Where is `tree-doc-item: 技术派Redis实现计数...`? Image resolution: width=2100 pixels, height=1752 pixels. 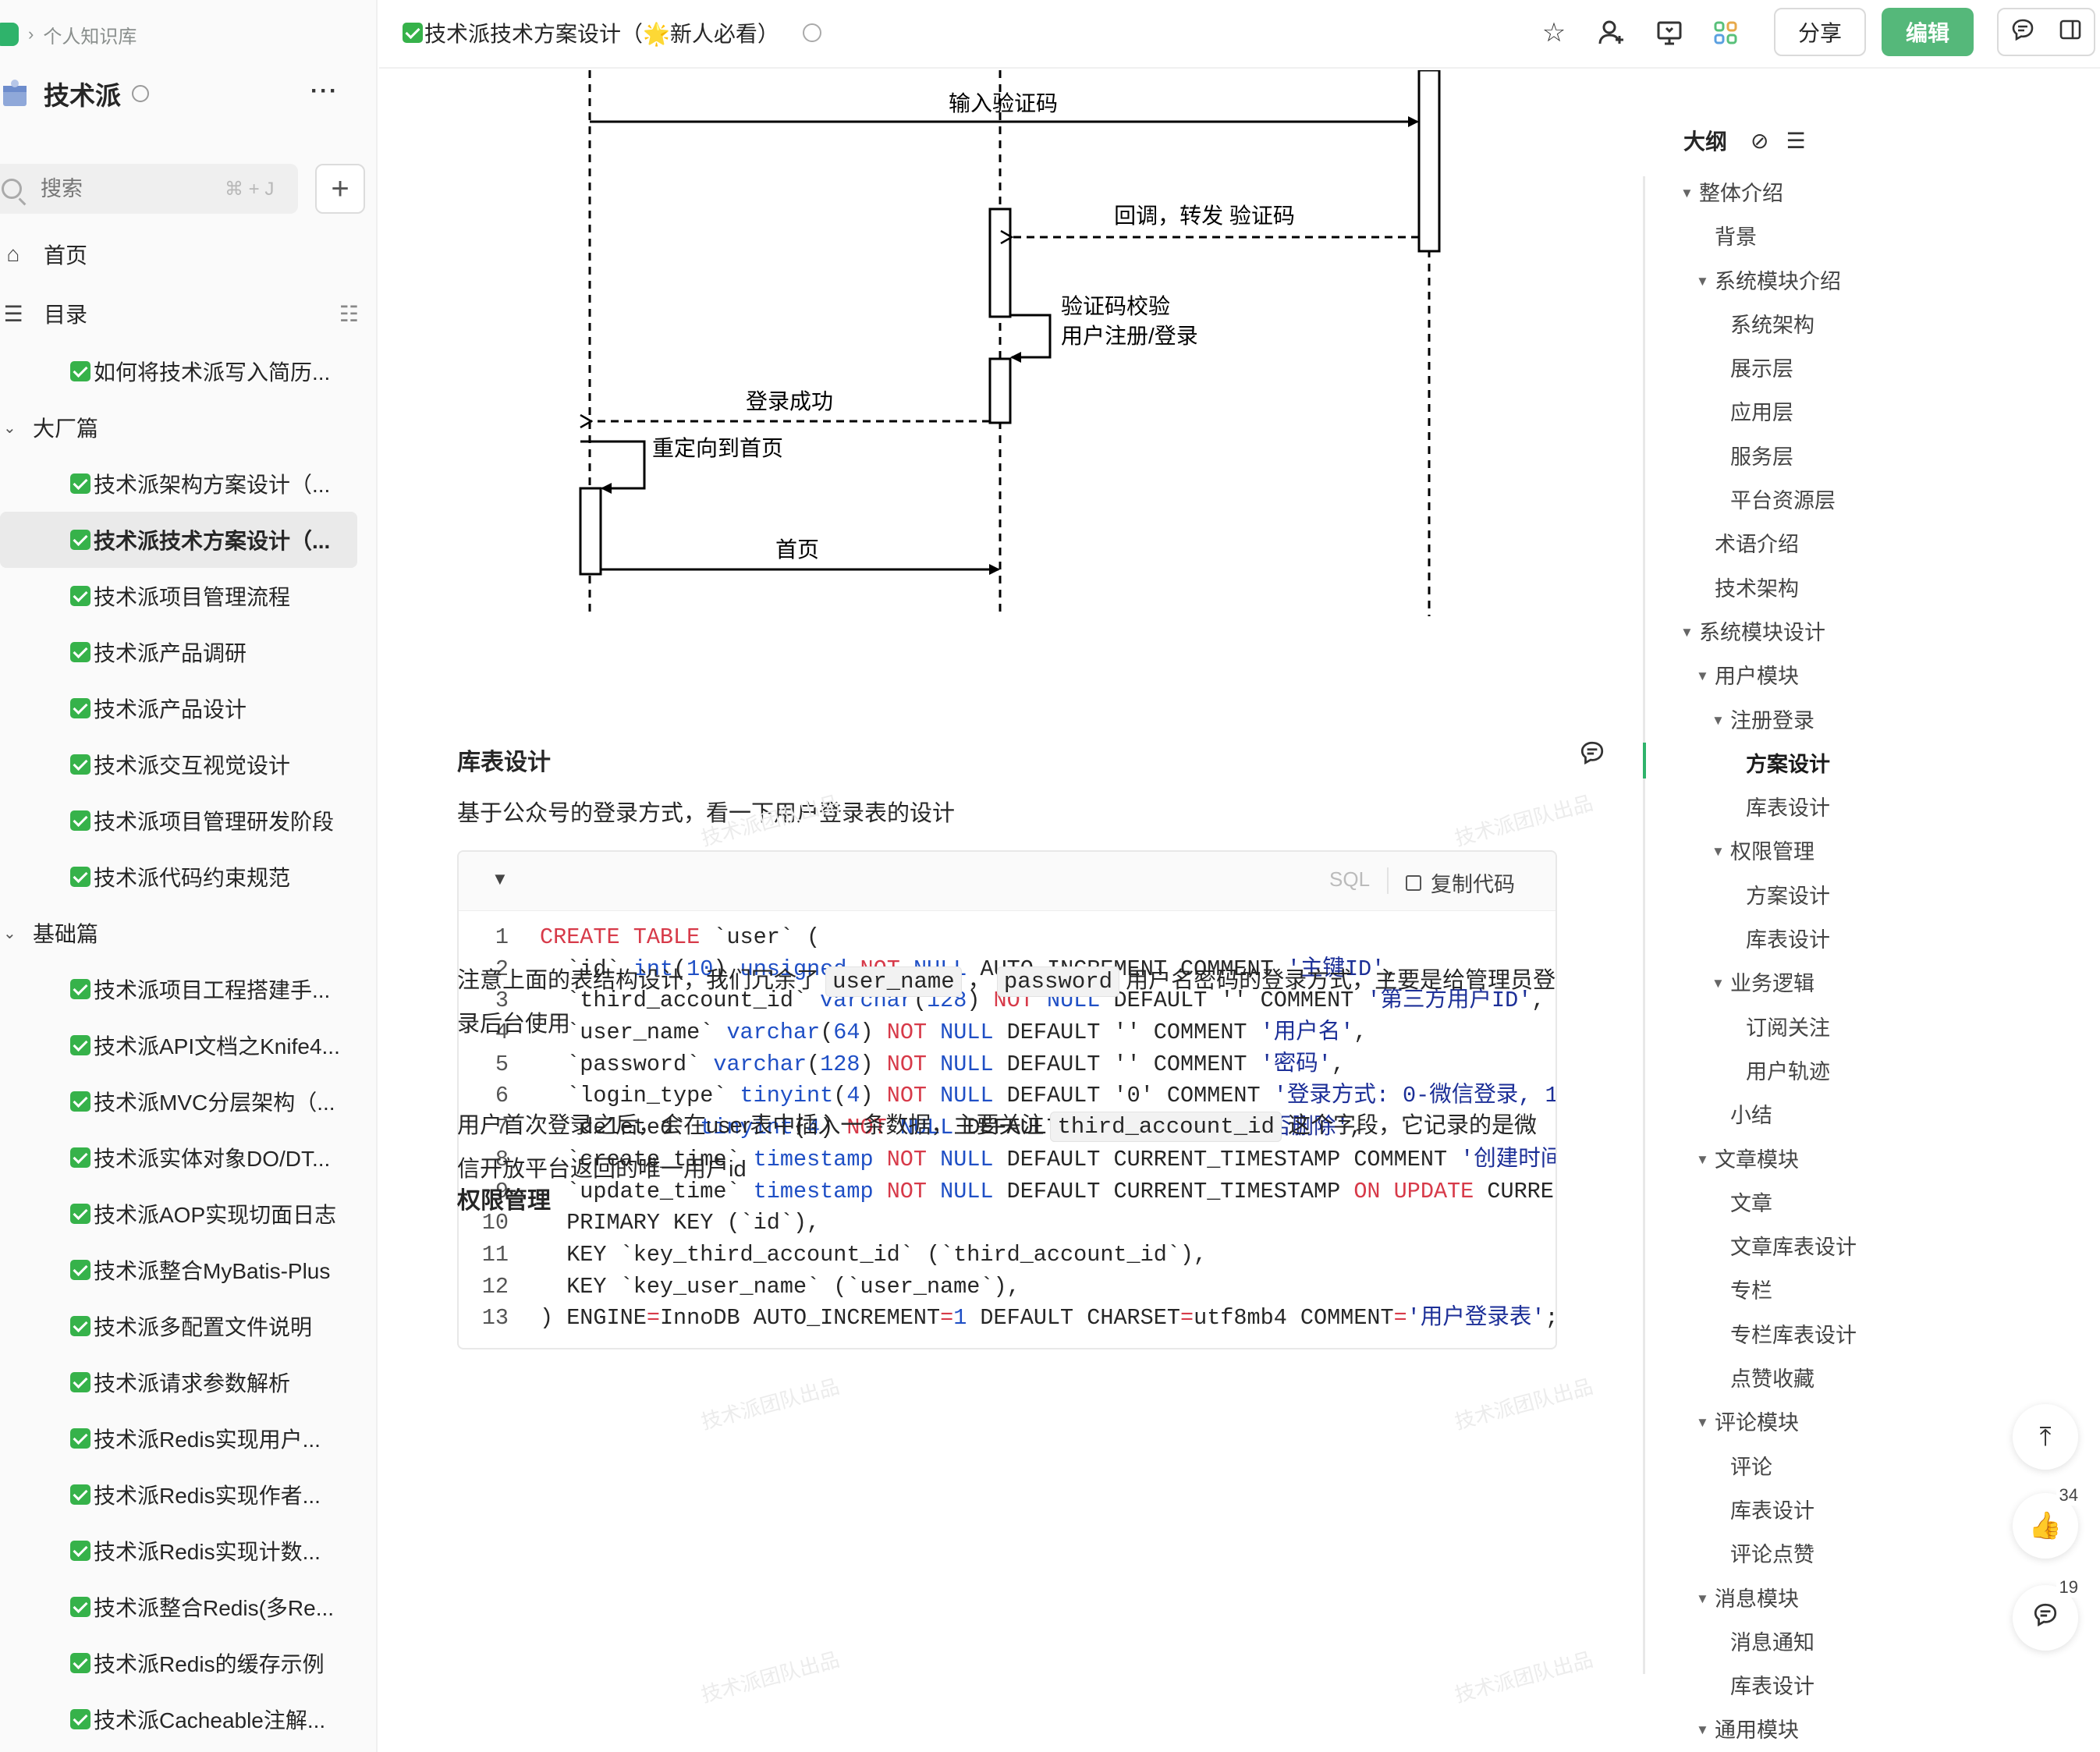 tree-doc-item: 技术派Redis实现计数... is located at coordinates (188, 1551).